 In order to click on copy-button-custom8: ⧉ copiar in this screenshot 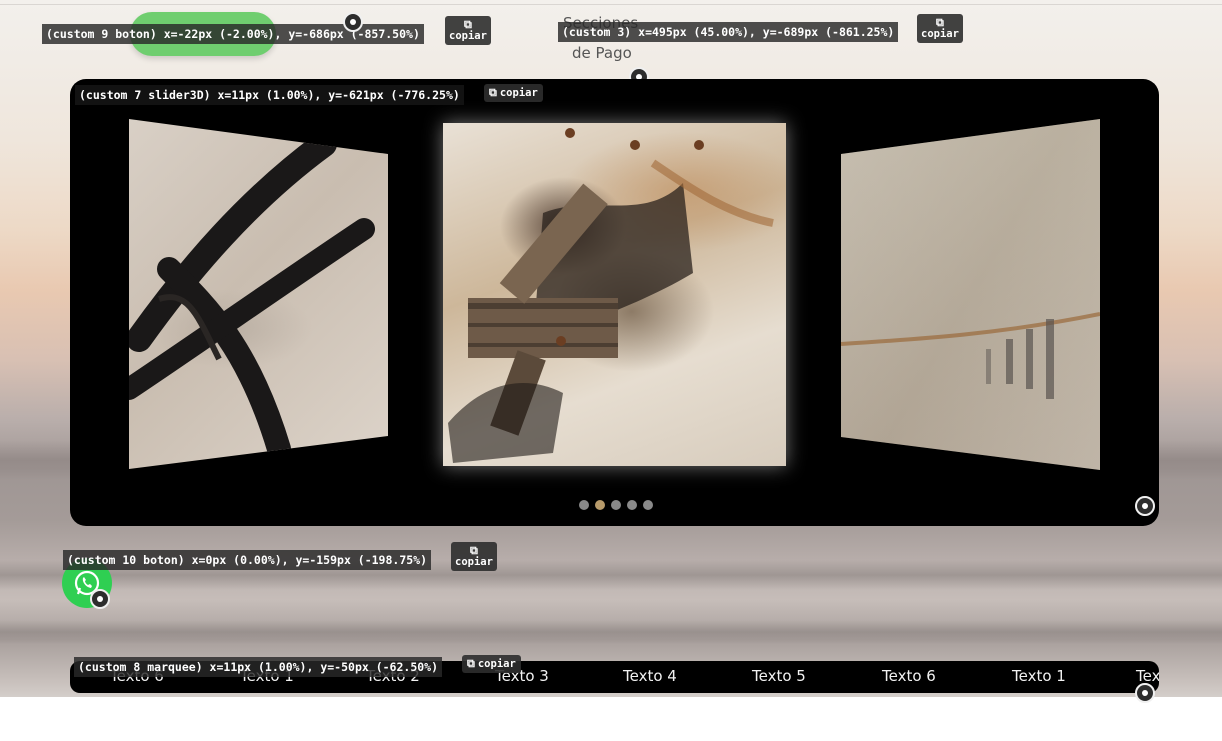, I will do `click(491, 664)`.